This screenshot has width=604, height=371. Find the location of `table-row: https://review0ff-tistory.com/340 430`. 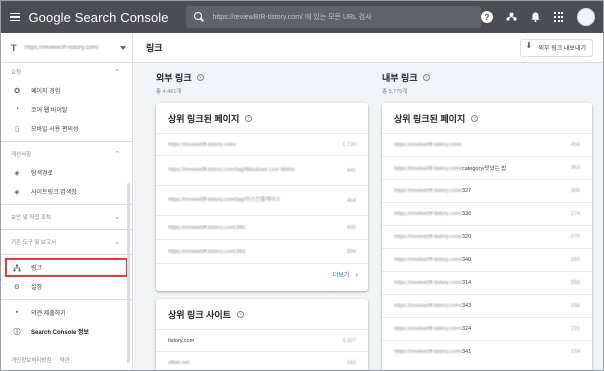

table-row: https://review0ff-tistory.com/340 430 is located at coordinates (262, 227).